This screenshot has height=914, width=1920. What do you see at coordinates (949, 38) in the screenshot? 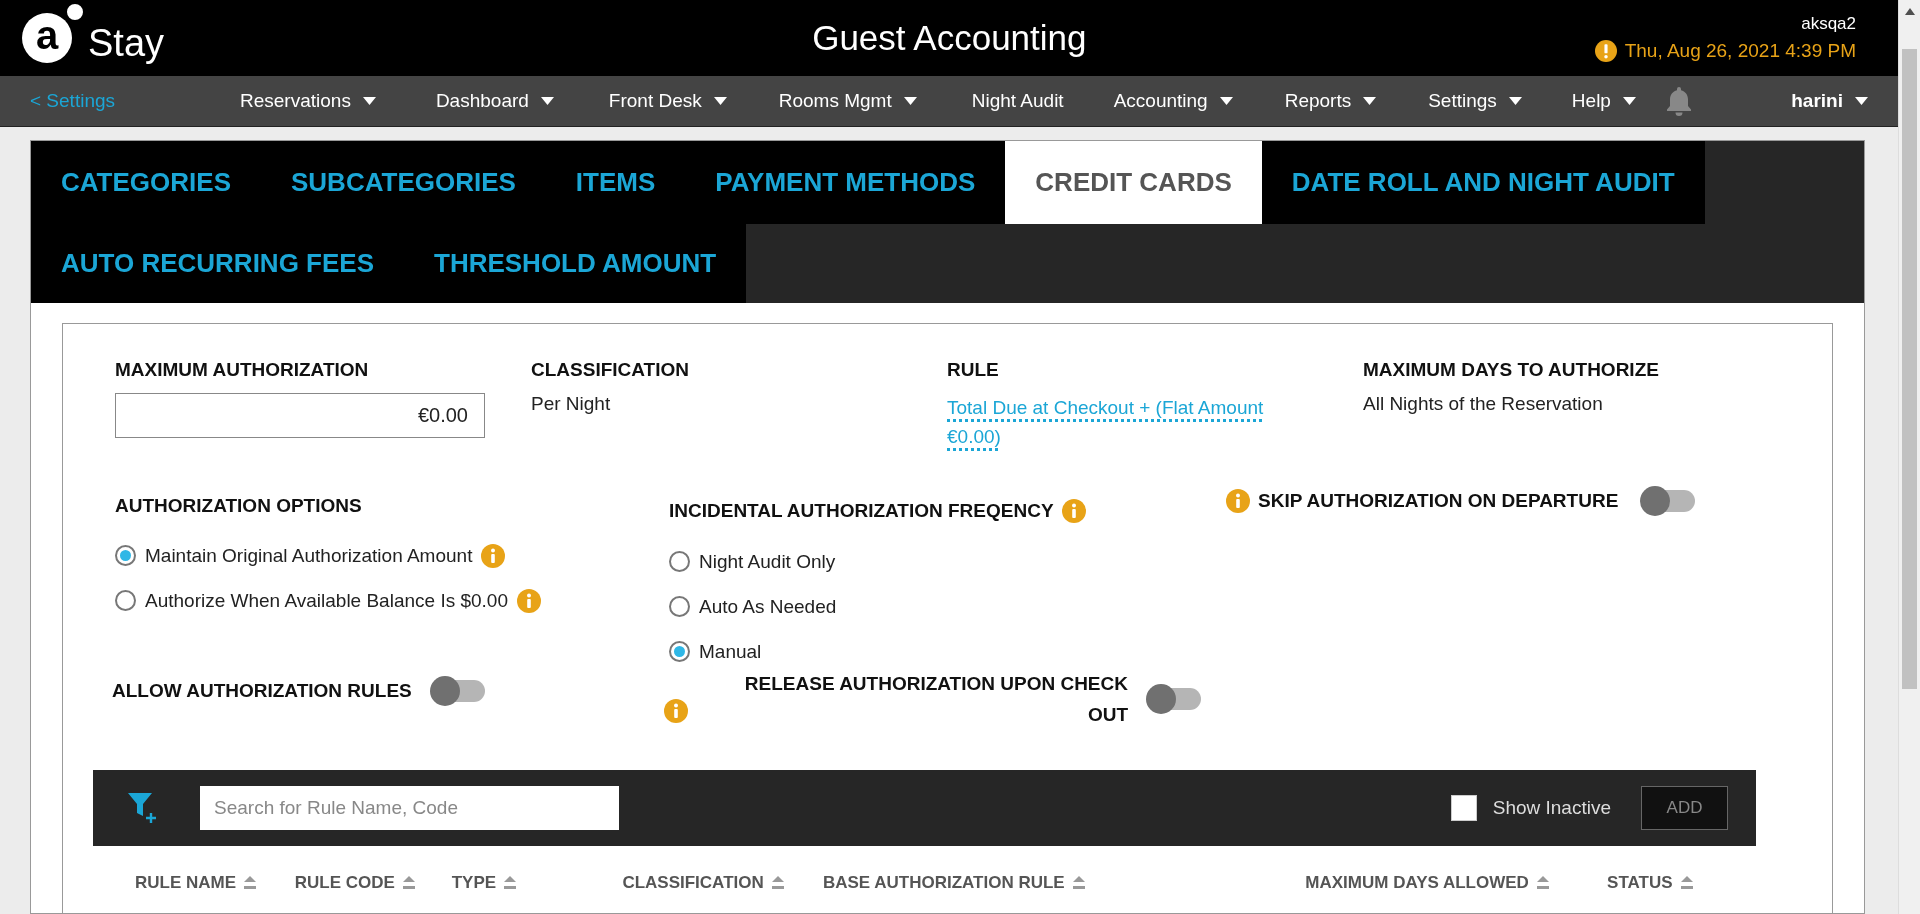
I see `page-title: Guest Accounting` at bounding box center [949, 38].